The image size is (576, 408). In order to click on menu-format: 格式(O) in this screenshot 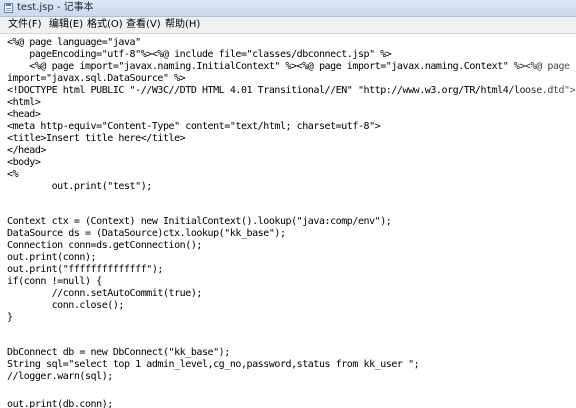, I will do `click(105, 25)`.